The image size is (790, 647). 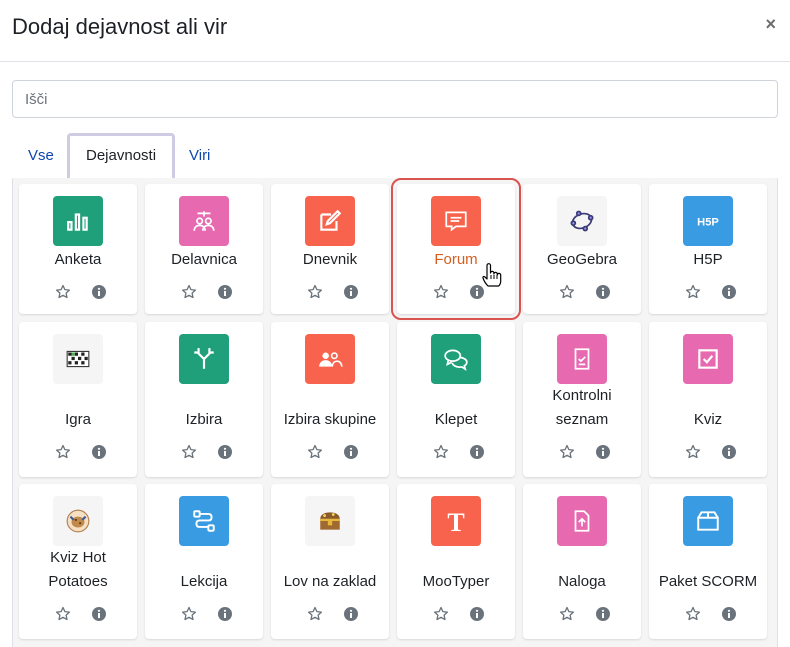 I want to click on activity-card-kviz-hot-potatoes: Kviz Hot Potatoes, so click(x=78, y=561).